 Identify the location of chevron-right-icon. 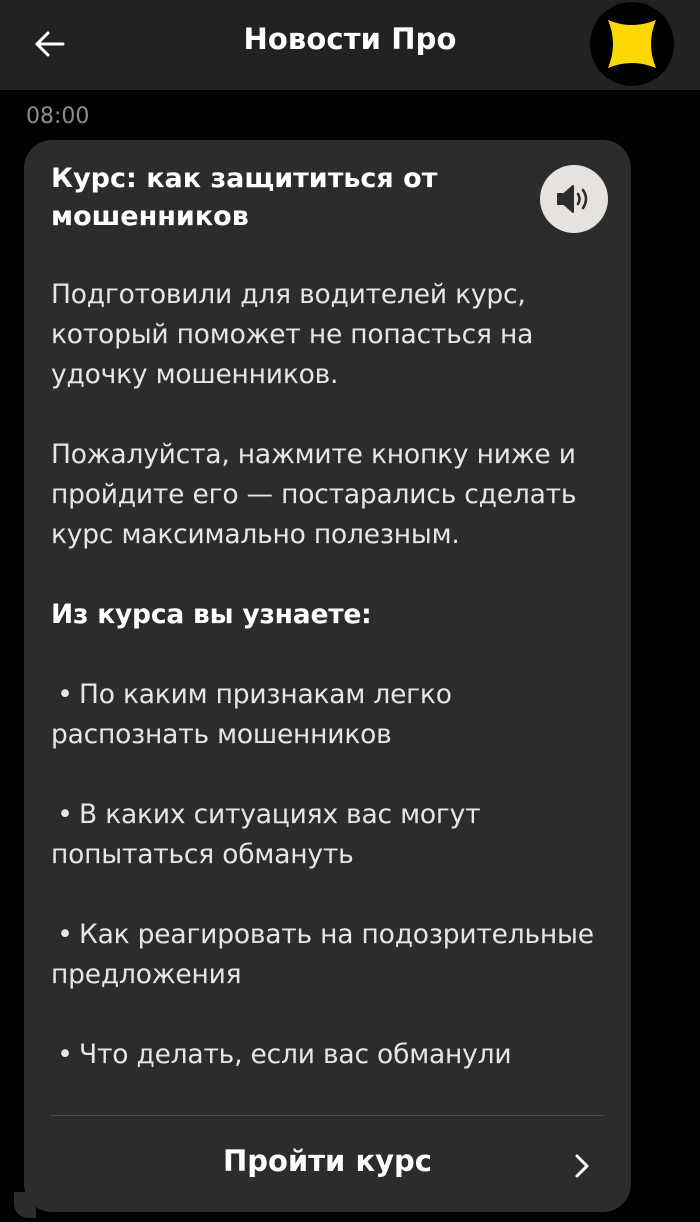
(582, 1166).